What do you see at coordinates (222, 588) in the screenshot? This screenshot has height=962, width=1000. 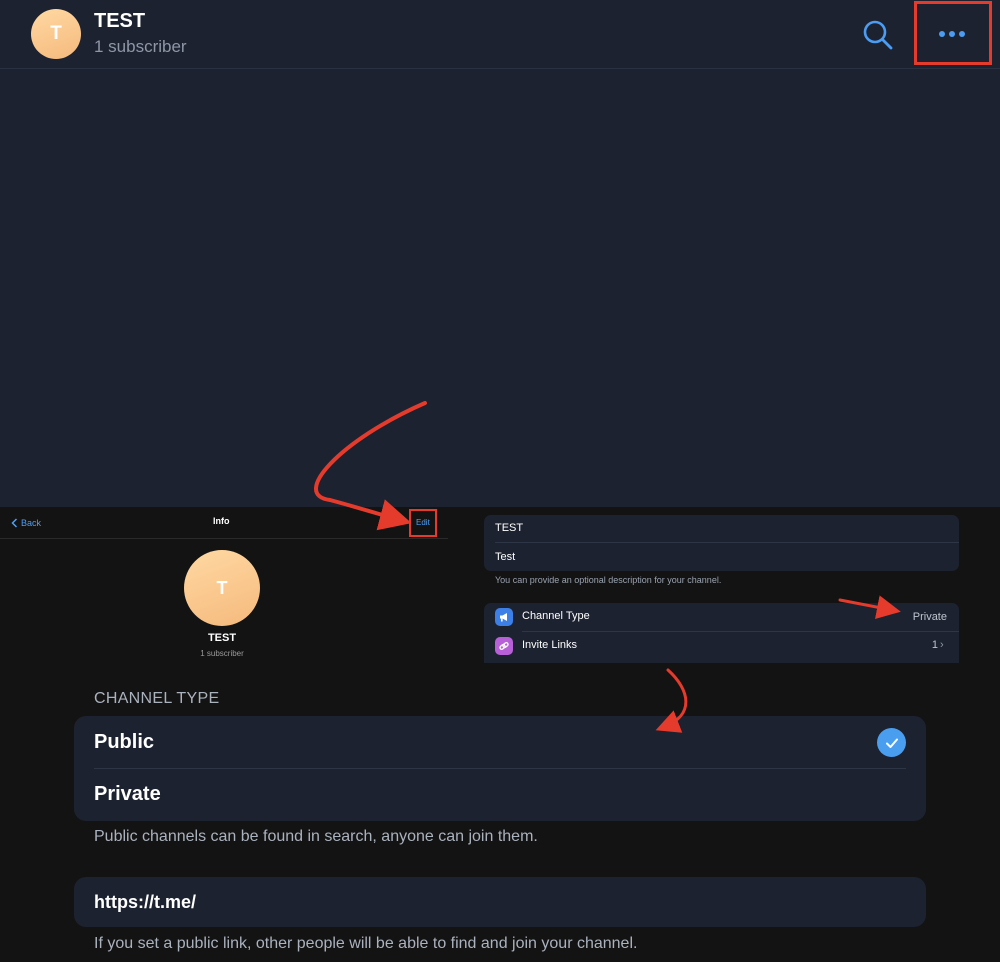 I see `info-avatar: T` at bounding box center [222, 588].